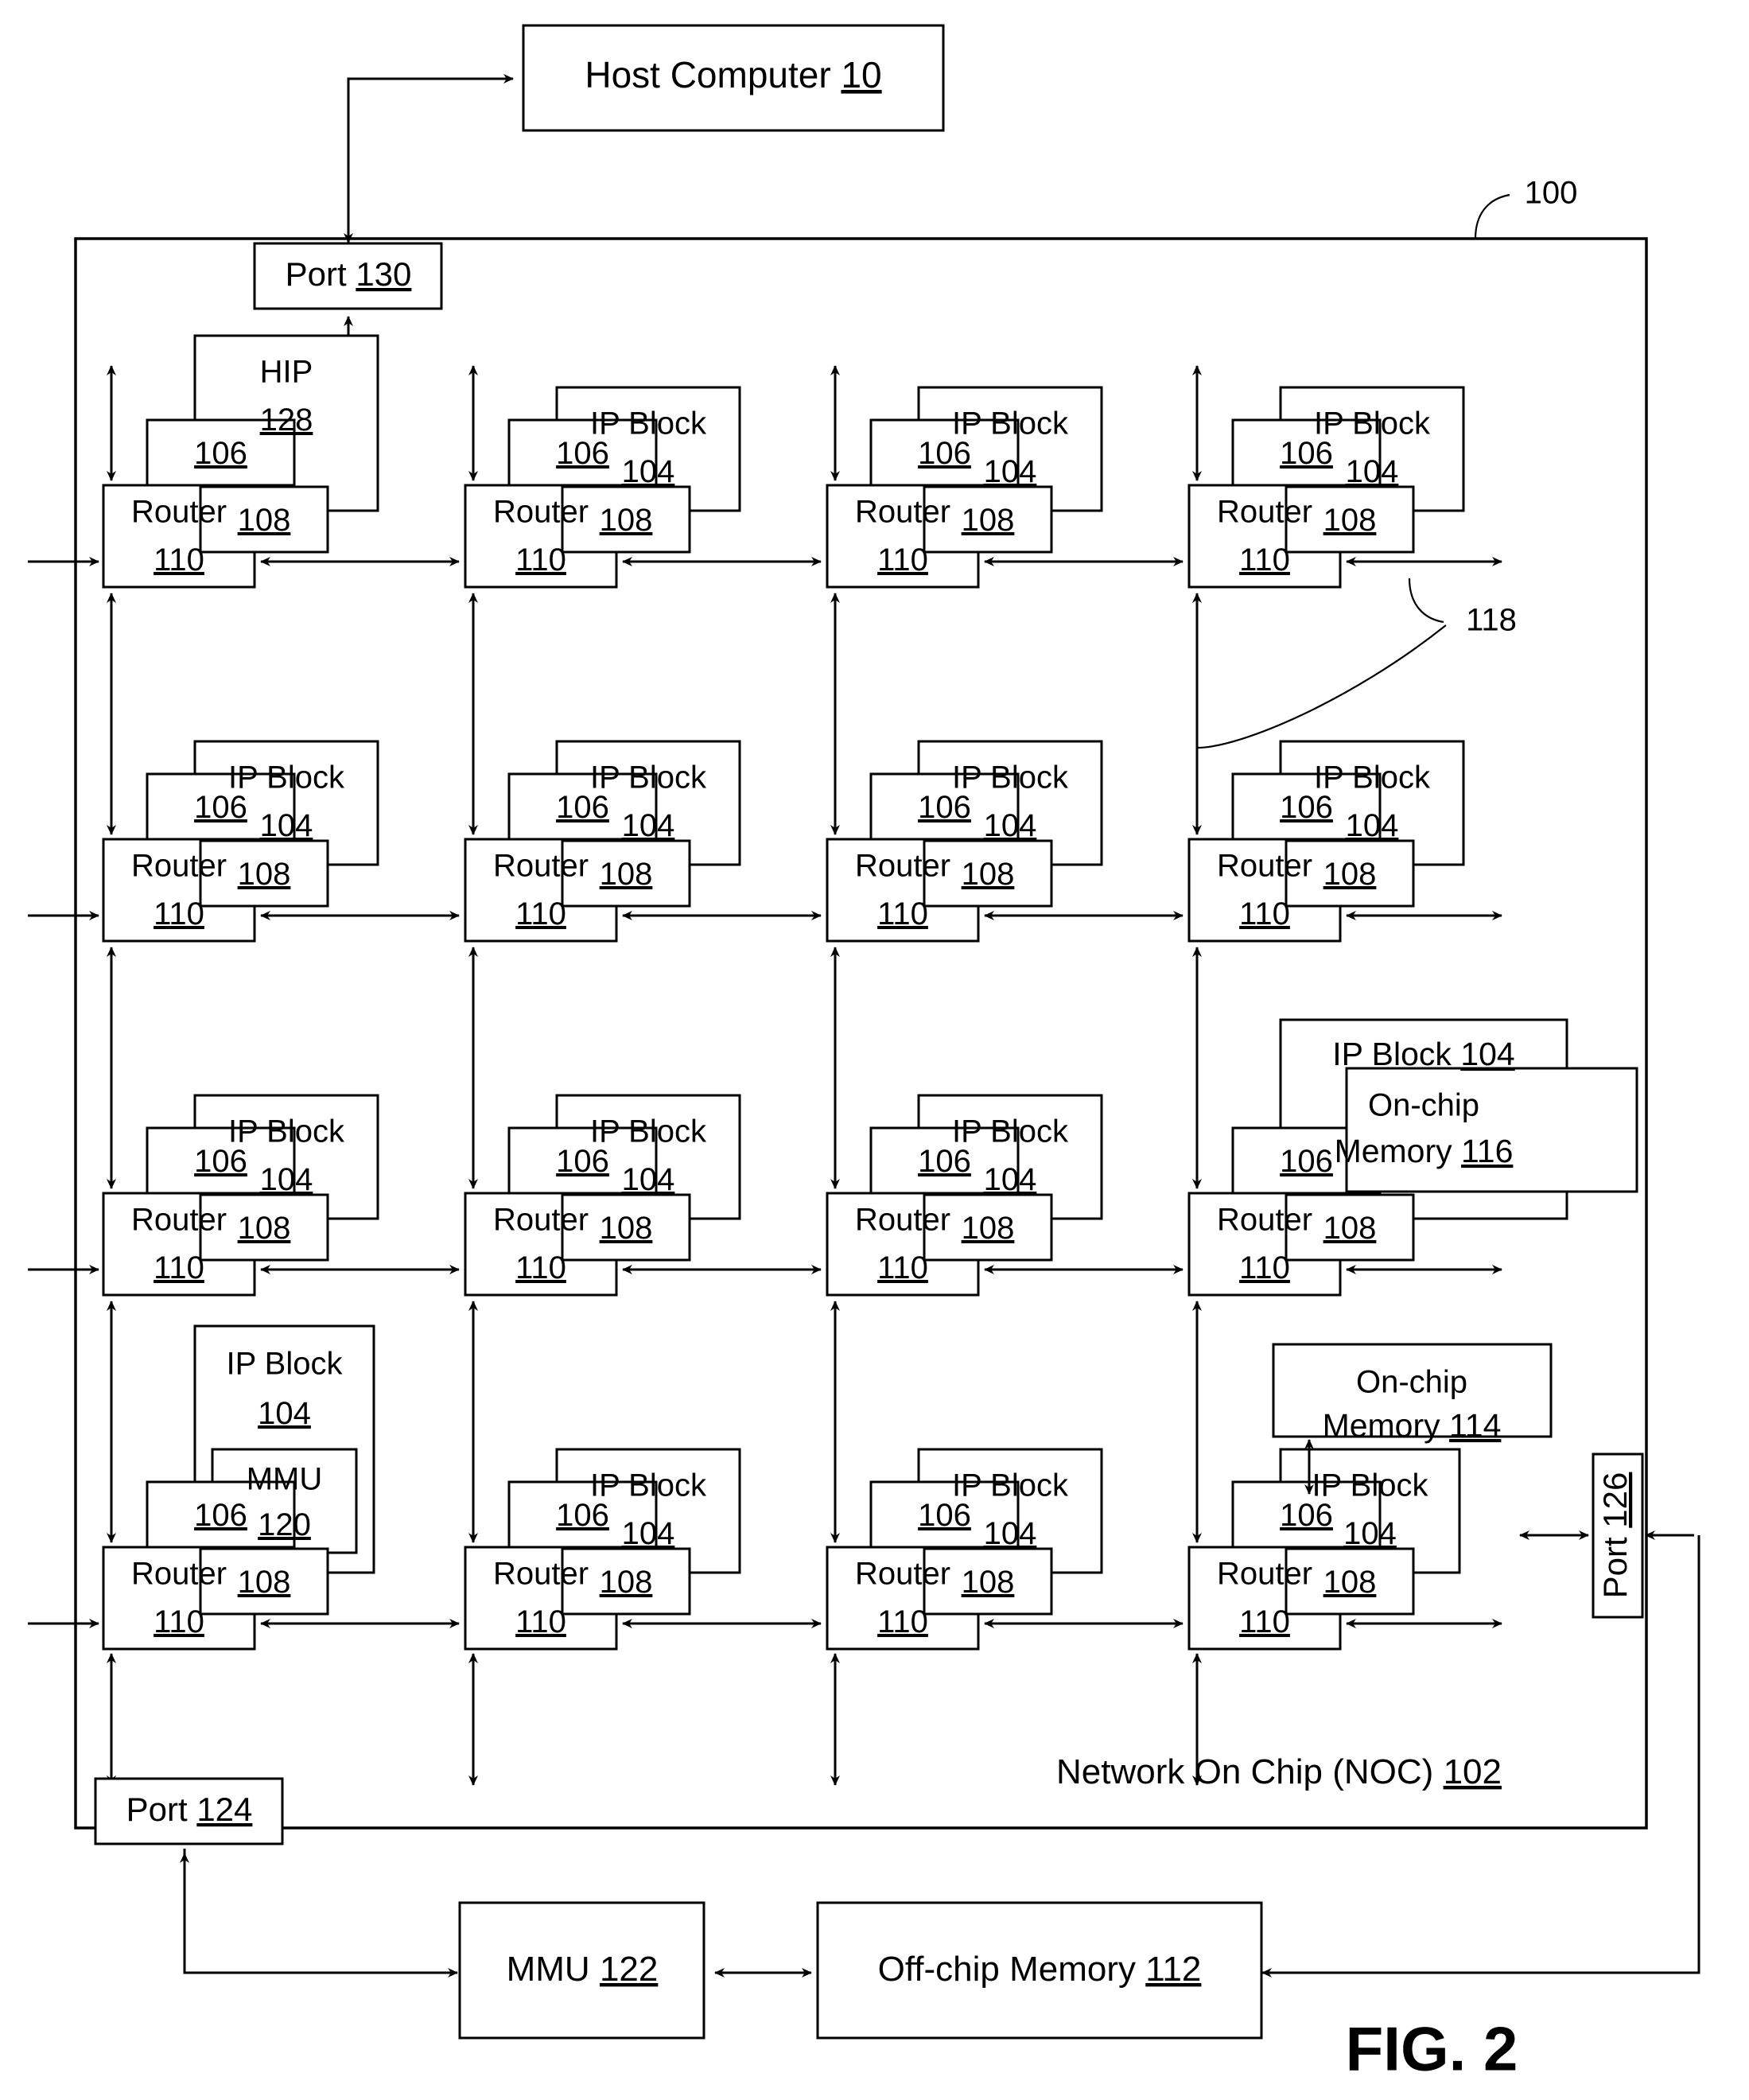 This screenshot has height=2100, width=1749. I want to click on cell-r4-c1-ip-block-ref: 104, so click(284, 1413).